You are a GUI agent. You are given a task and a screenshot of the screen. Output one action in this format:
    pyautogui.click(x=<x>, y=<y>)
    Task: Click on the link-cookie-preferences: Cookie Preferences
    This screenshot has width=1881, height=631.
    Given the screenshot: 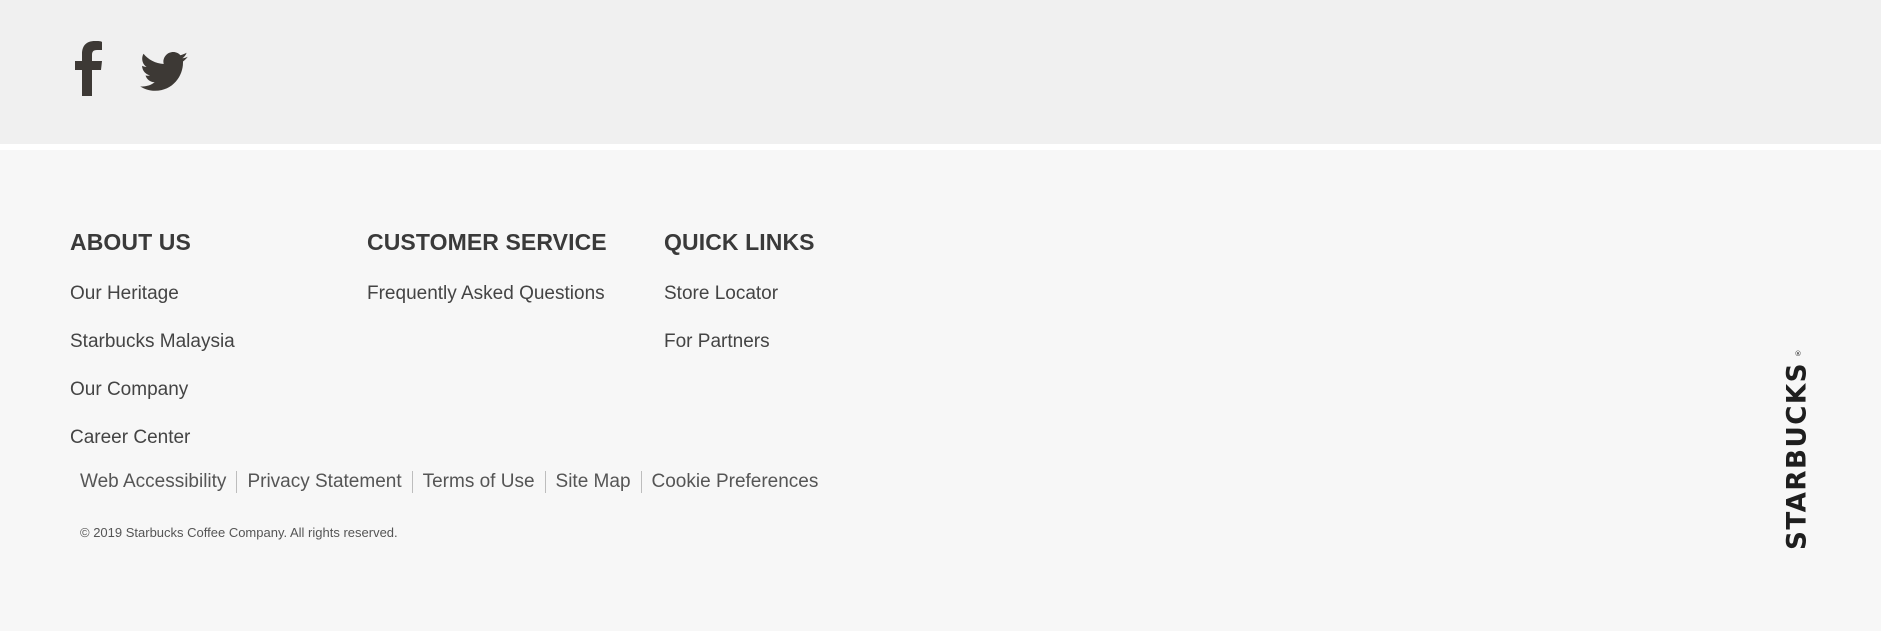 What is the action you would take?
    pyautogui.click(x=735, y=482)
    